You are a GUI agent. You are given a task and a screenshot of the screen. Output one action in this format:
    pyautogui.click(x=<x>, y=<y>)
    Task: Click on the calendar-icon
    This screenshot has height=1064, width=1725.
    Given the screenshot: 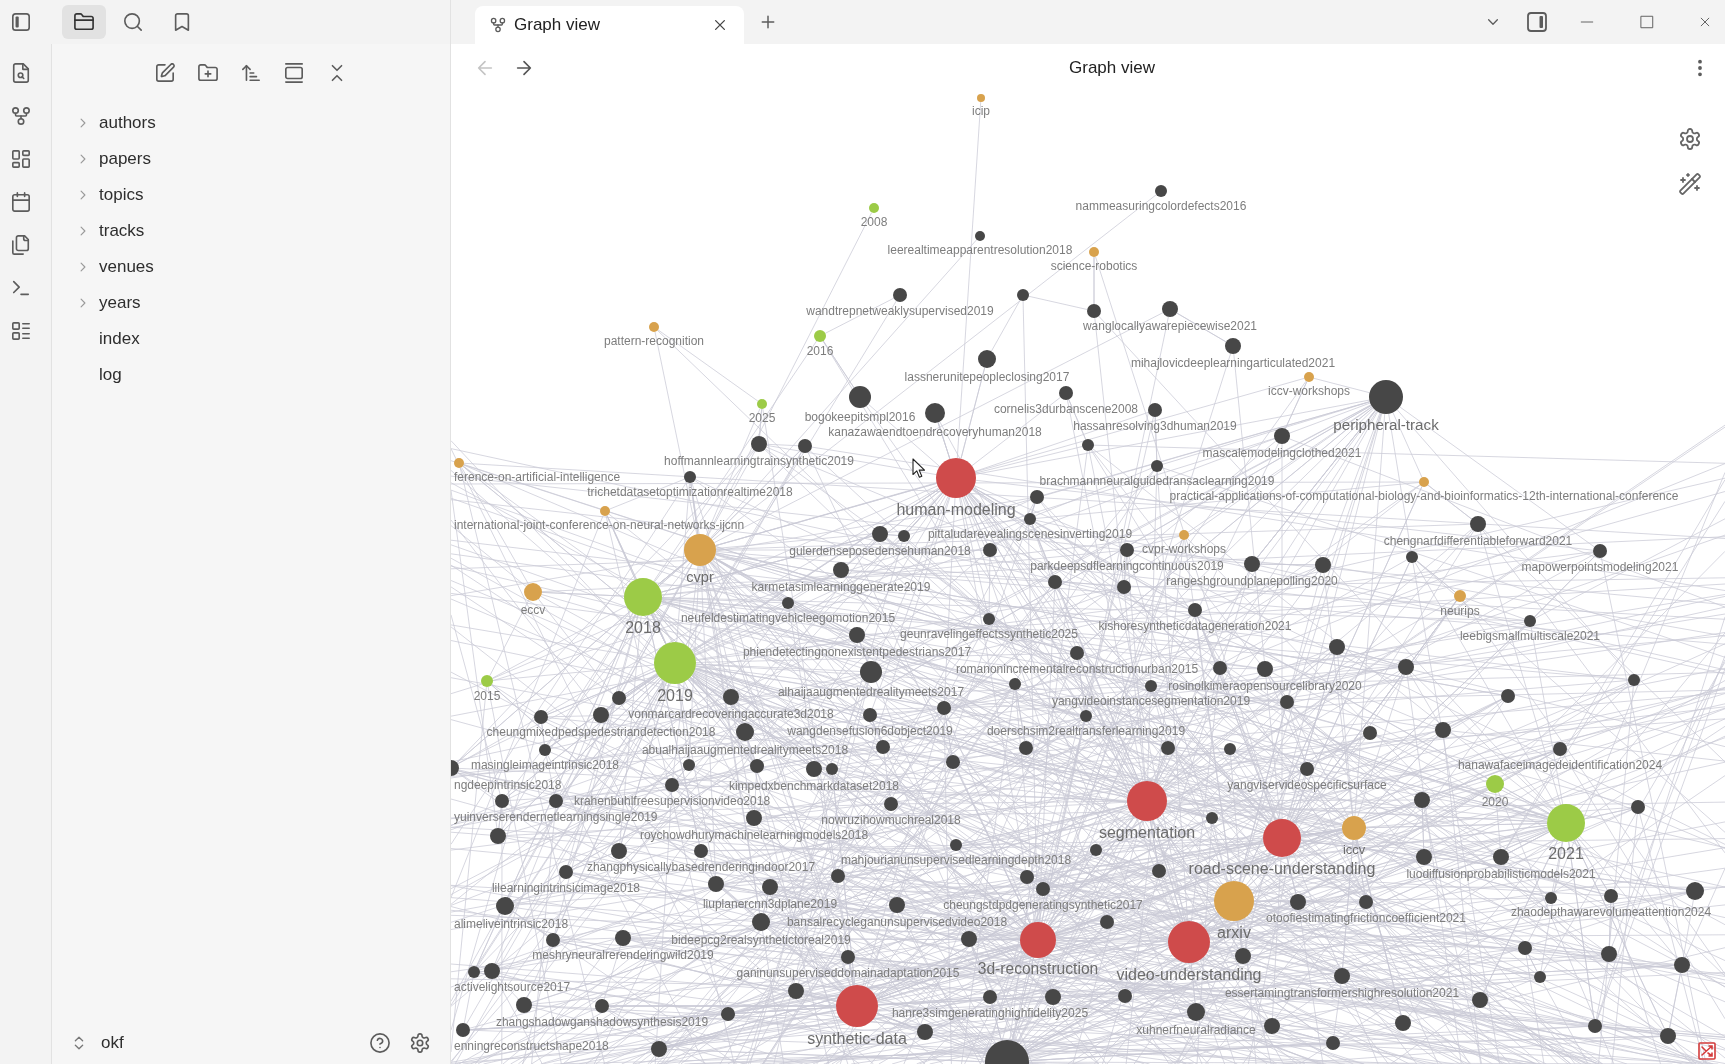 What is the action you would take?
    pyautogui.click(x=21, y=202)
    